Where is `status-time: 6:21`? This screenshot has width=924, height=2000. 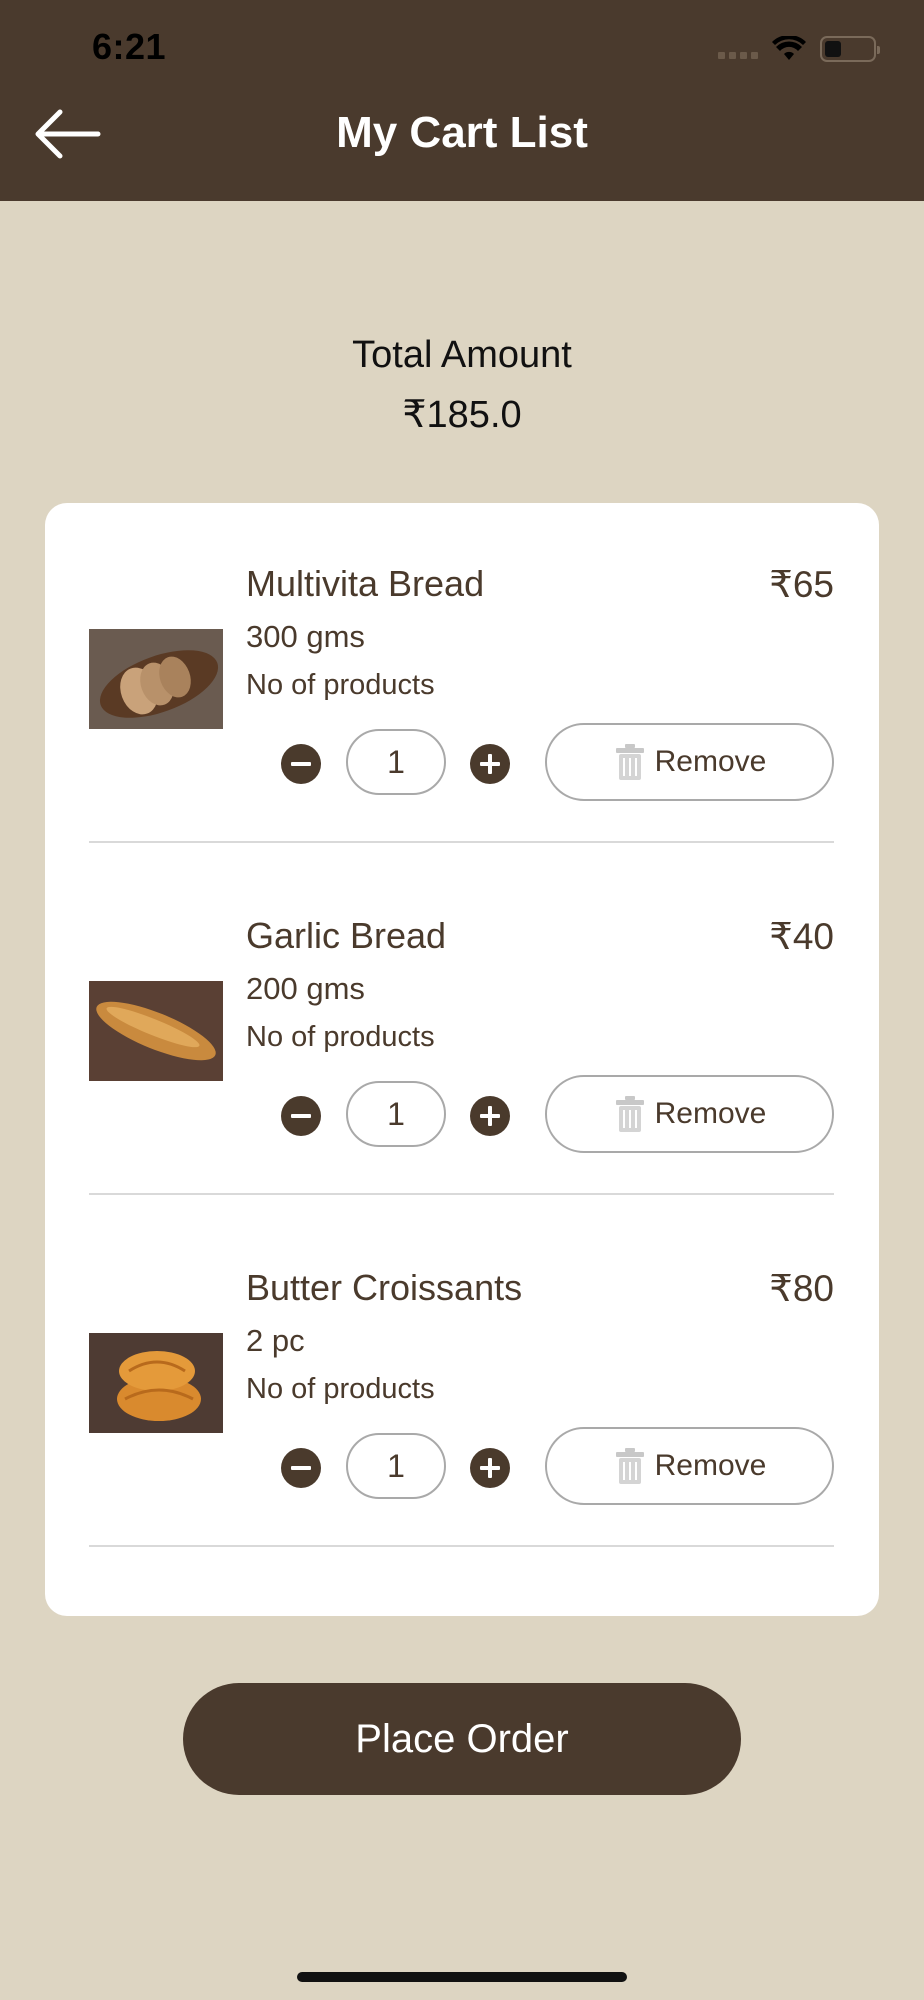 status-time: 6:21 is located at coordinates (129, 46).